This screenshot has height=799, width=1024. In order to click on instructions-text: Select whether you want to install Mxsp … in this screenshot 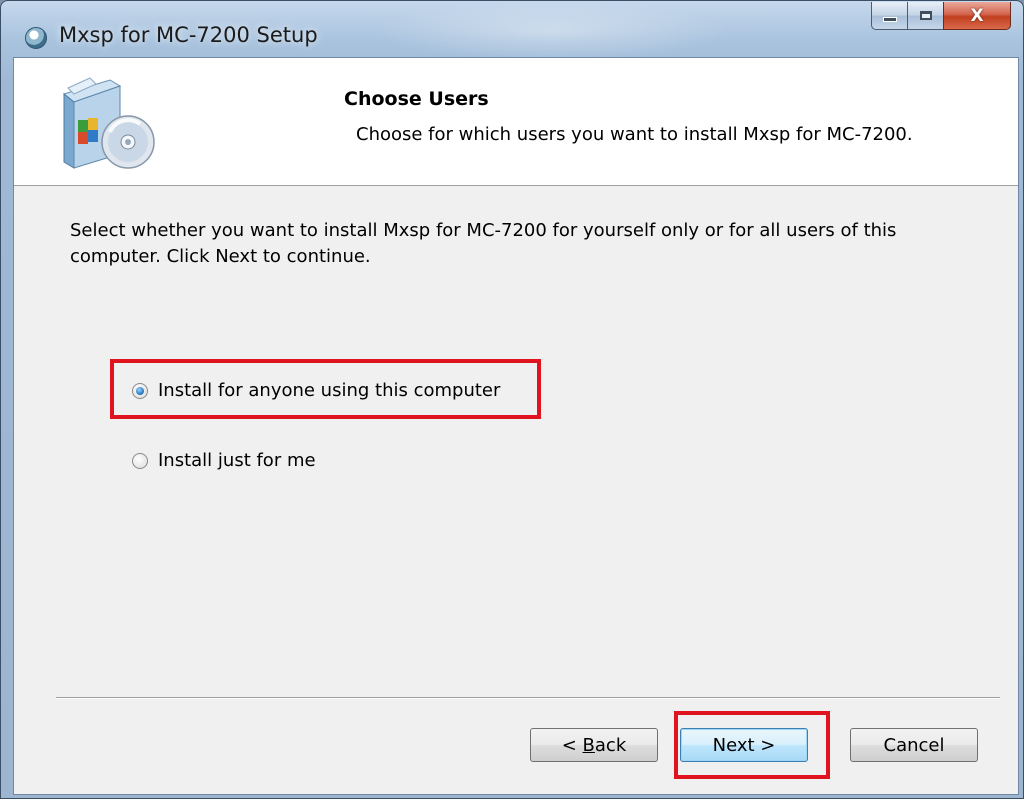, I will do `click(483, 243)`.